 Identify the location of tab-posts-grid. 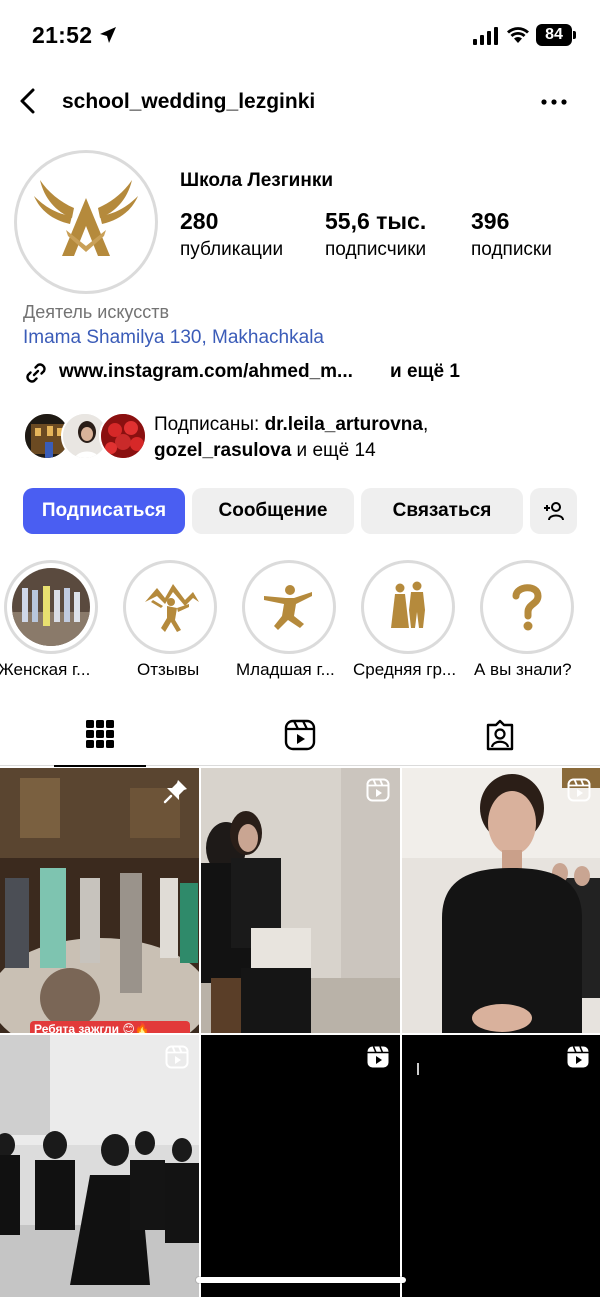
(100, 738).